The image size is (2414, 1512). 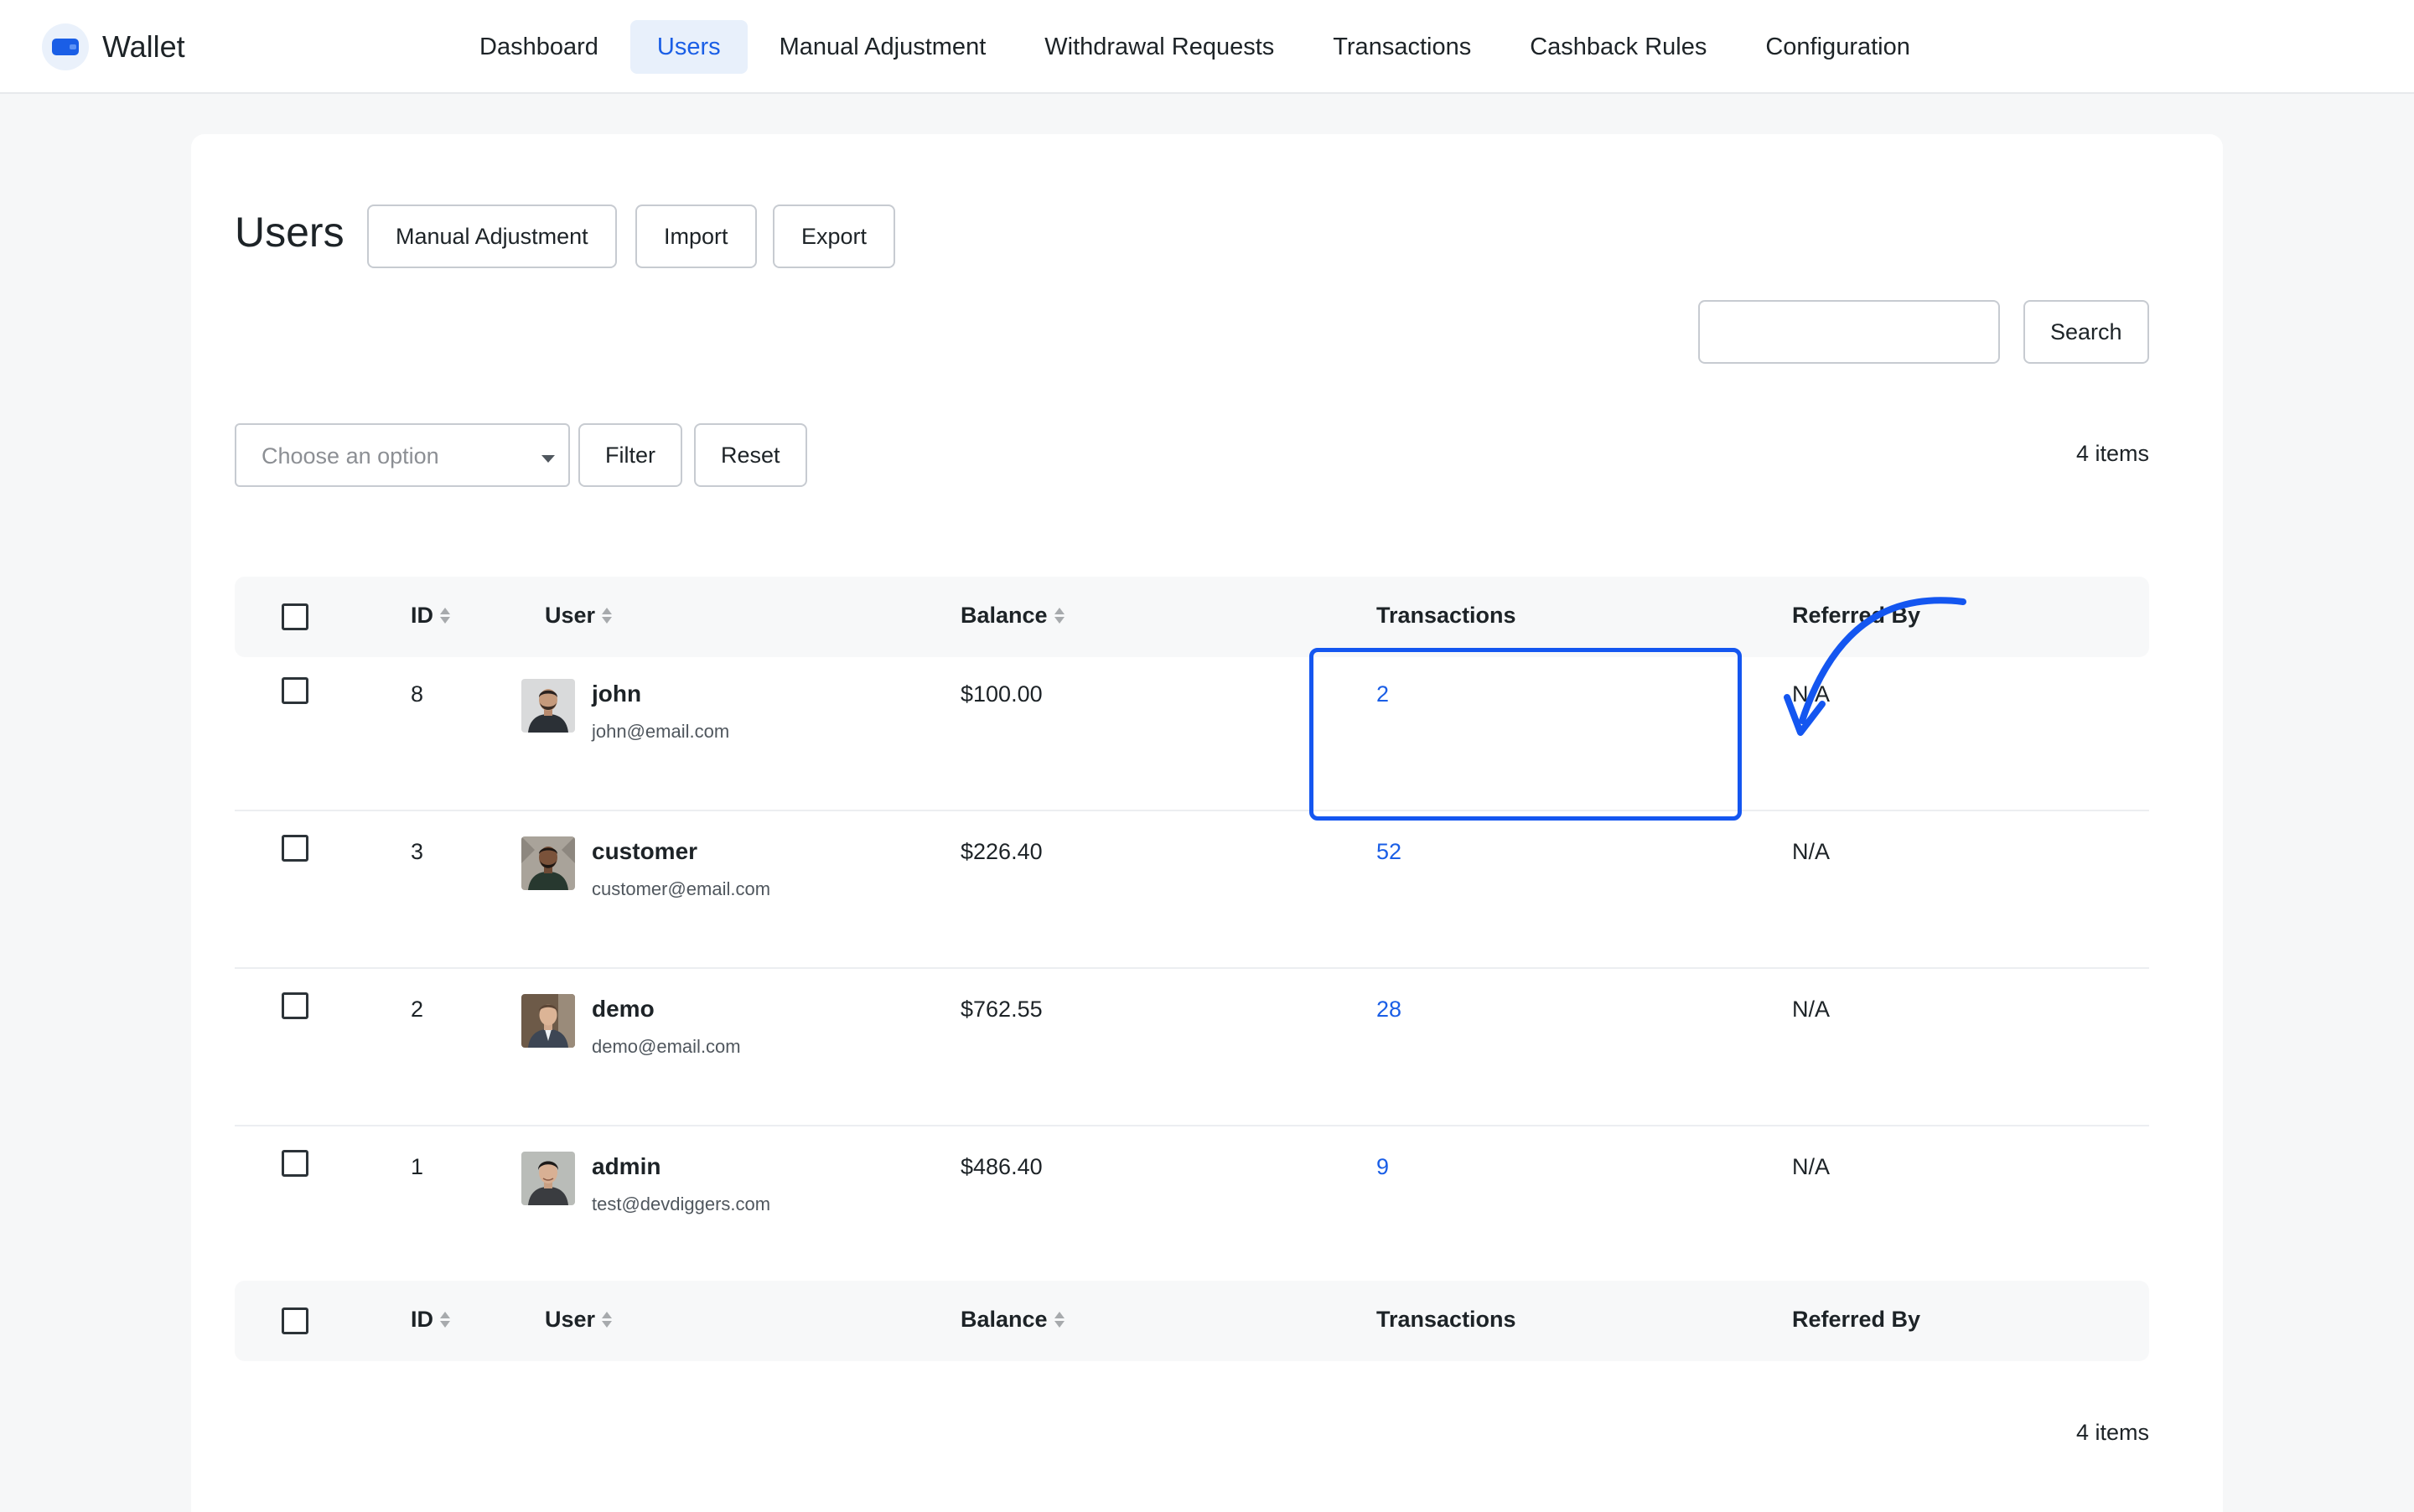 I want to click on nav-item-dashboard: Dashboard, so click(x=539, y=47).